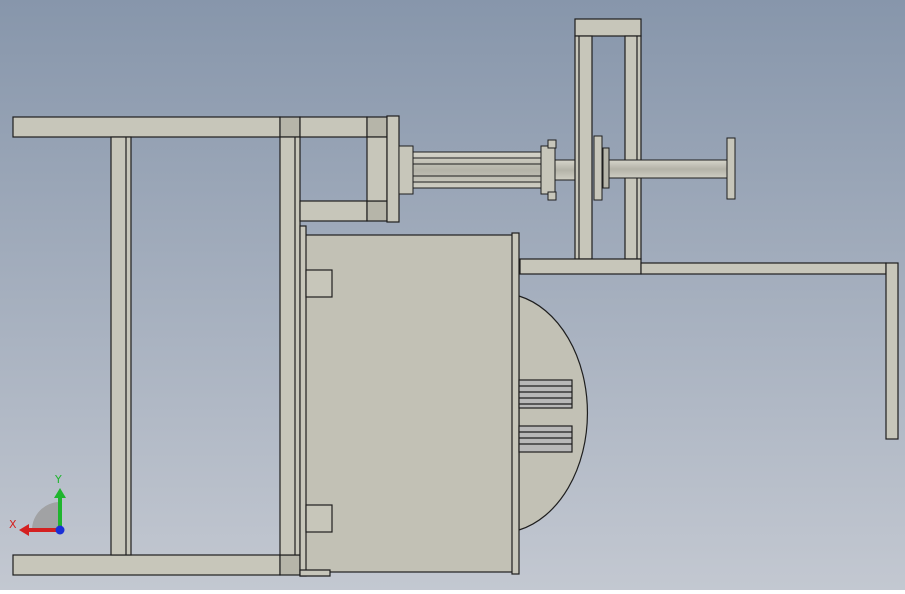  Describe the element at coordinates (377, 169) in the screenshot. I see `bracket-upright` at that location.